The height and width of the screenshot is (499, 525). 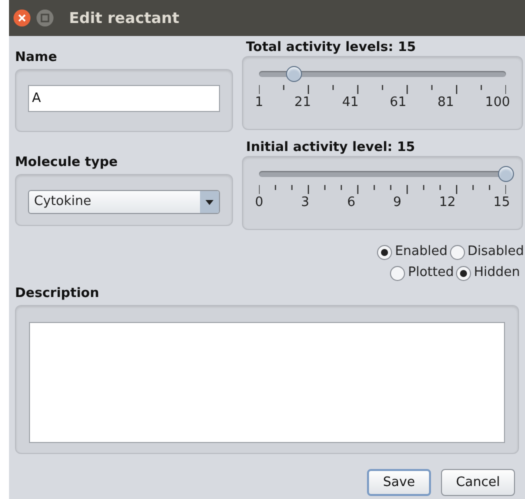 What do you see at coordinates (124, 98) in the screenshot?
I see `name-field: A` at bounding box center [124, 98].